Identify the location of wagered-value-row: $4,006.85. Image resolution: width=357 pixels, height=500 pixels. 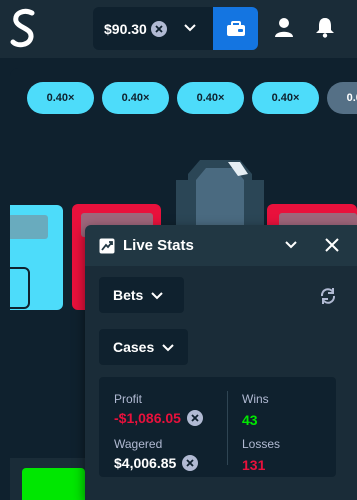
(156, 463).